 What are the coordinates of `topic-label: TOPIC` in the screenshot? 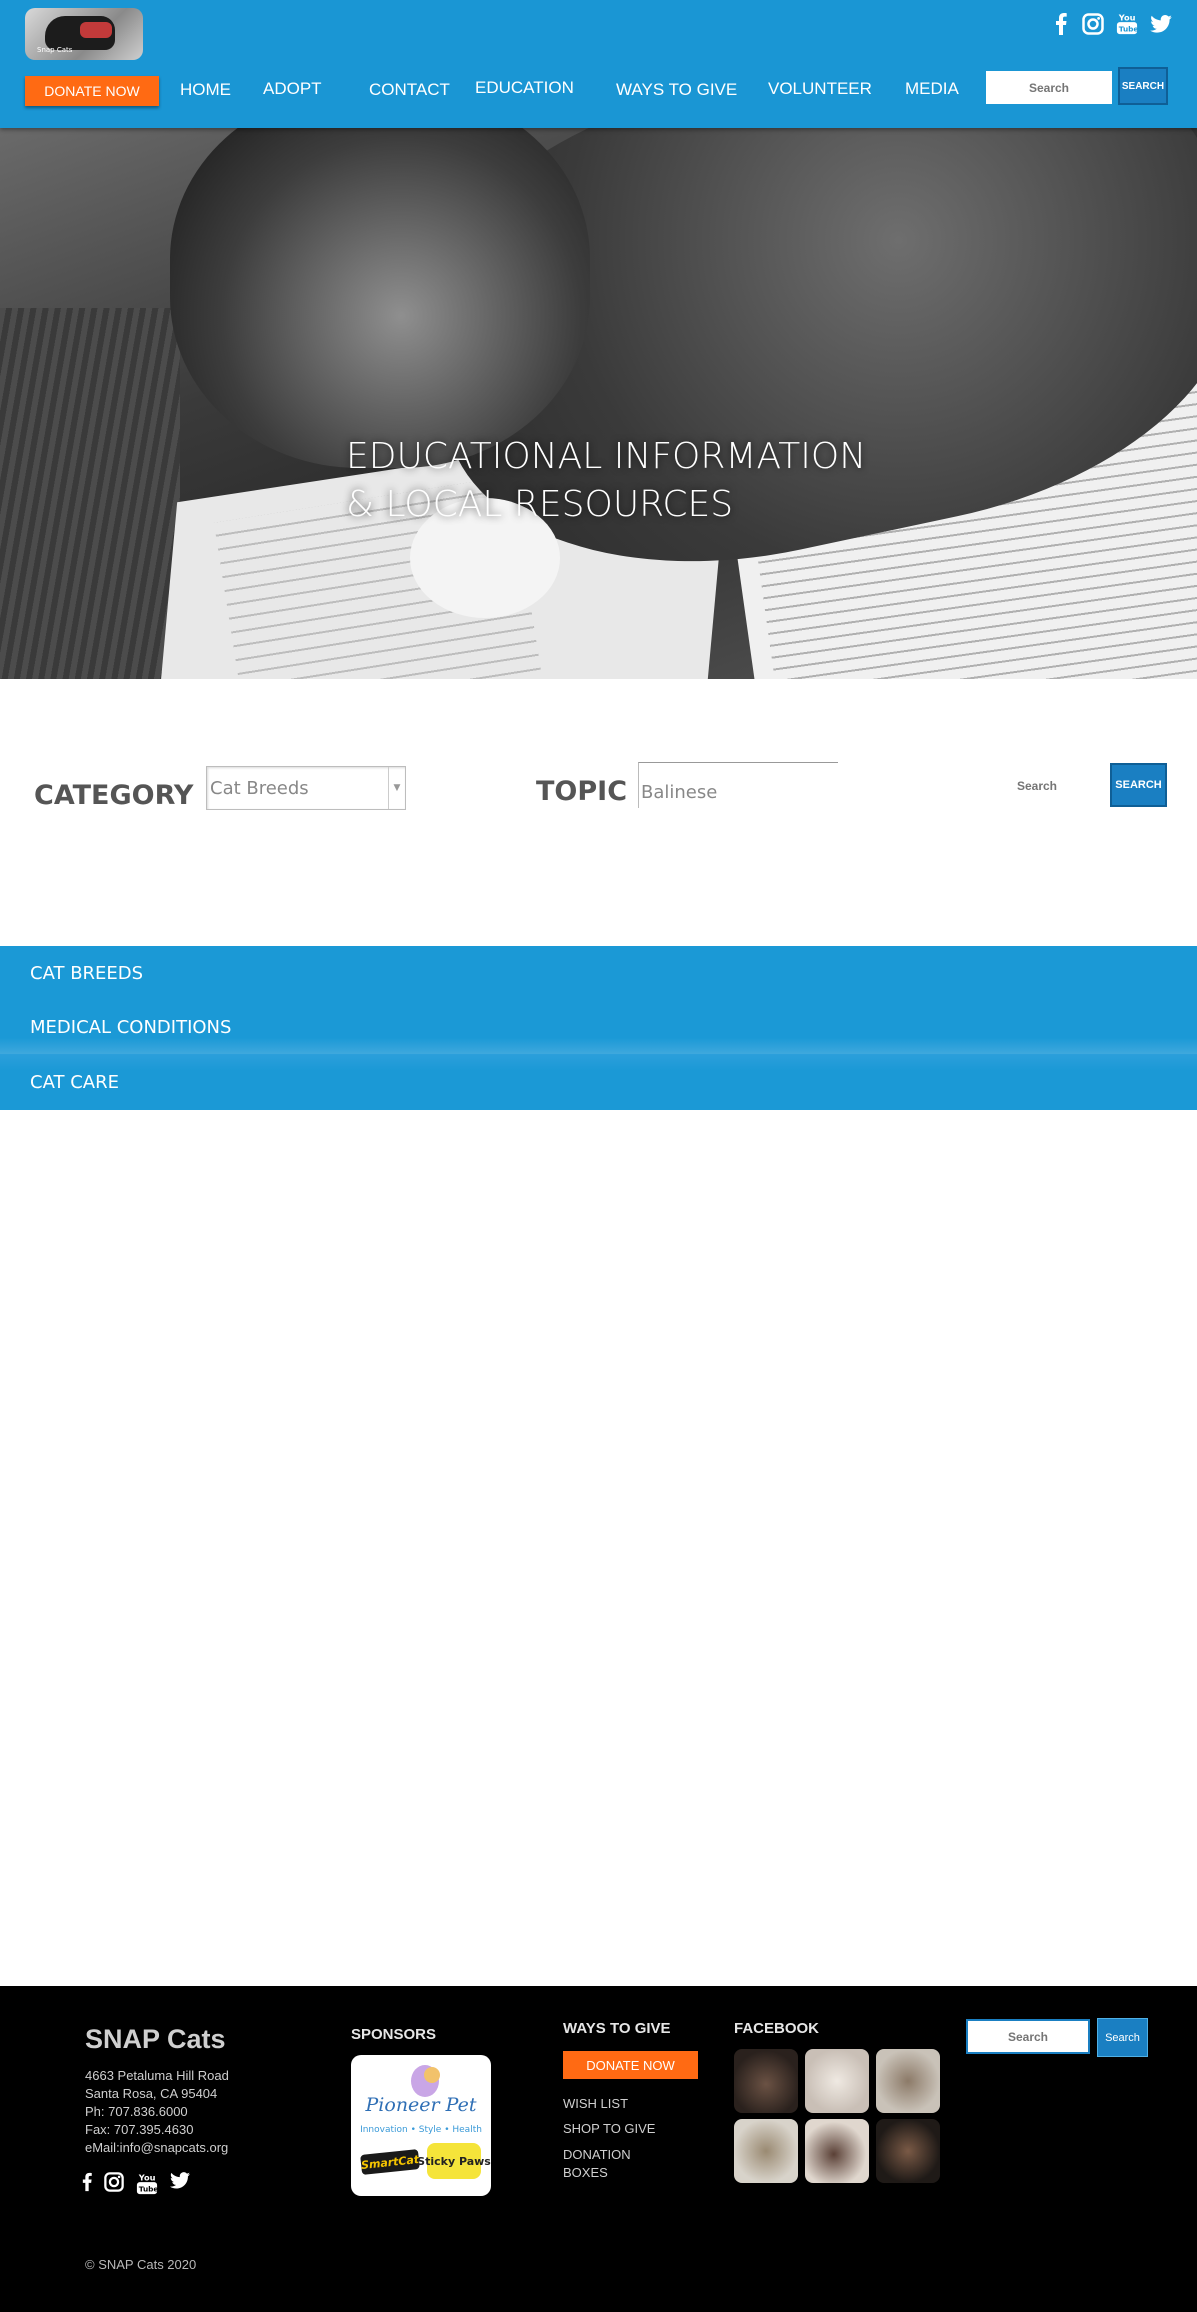 It's located at (582, 791).